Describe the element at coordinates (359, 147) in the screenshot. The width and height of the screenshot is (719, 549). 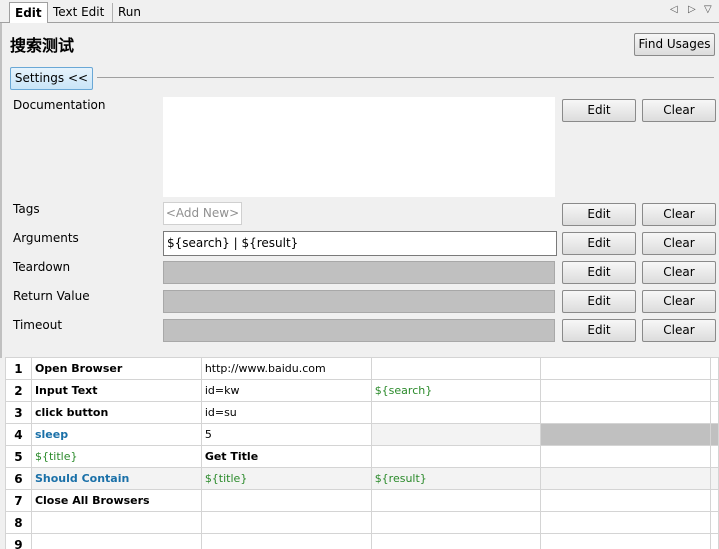
I see `documentation-field` at that location.